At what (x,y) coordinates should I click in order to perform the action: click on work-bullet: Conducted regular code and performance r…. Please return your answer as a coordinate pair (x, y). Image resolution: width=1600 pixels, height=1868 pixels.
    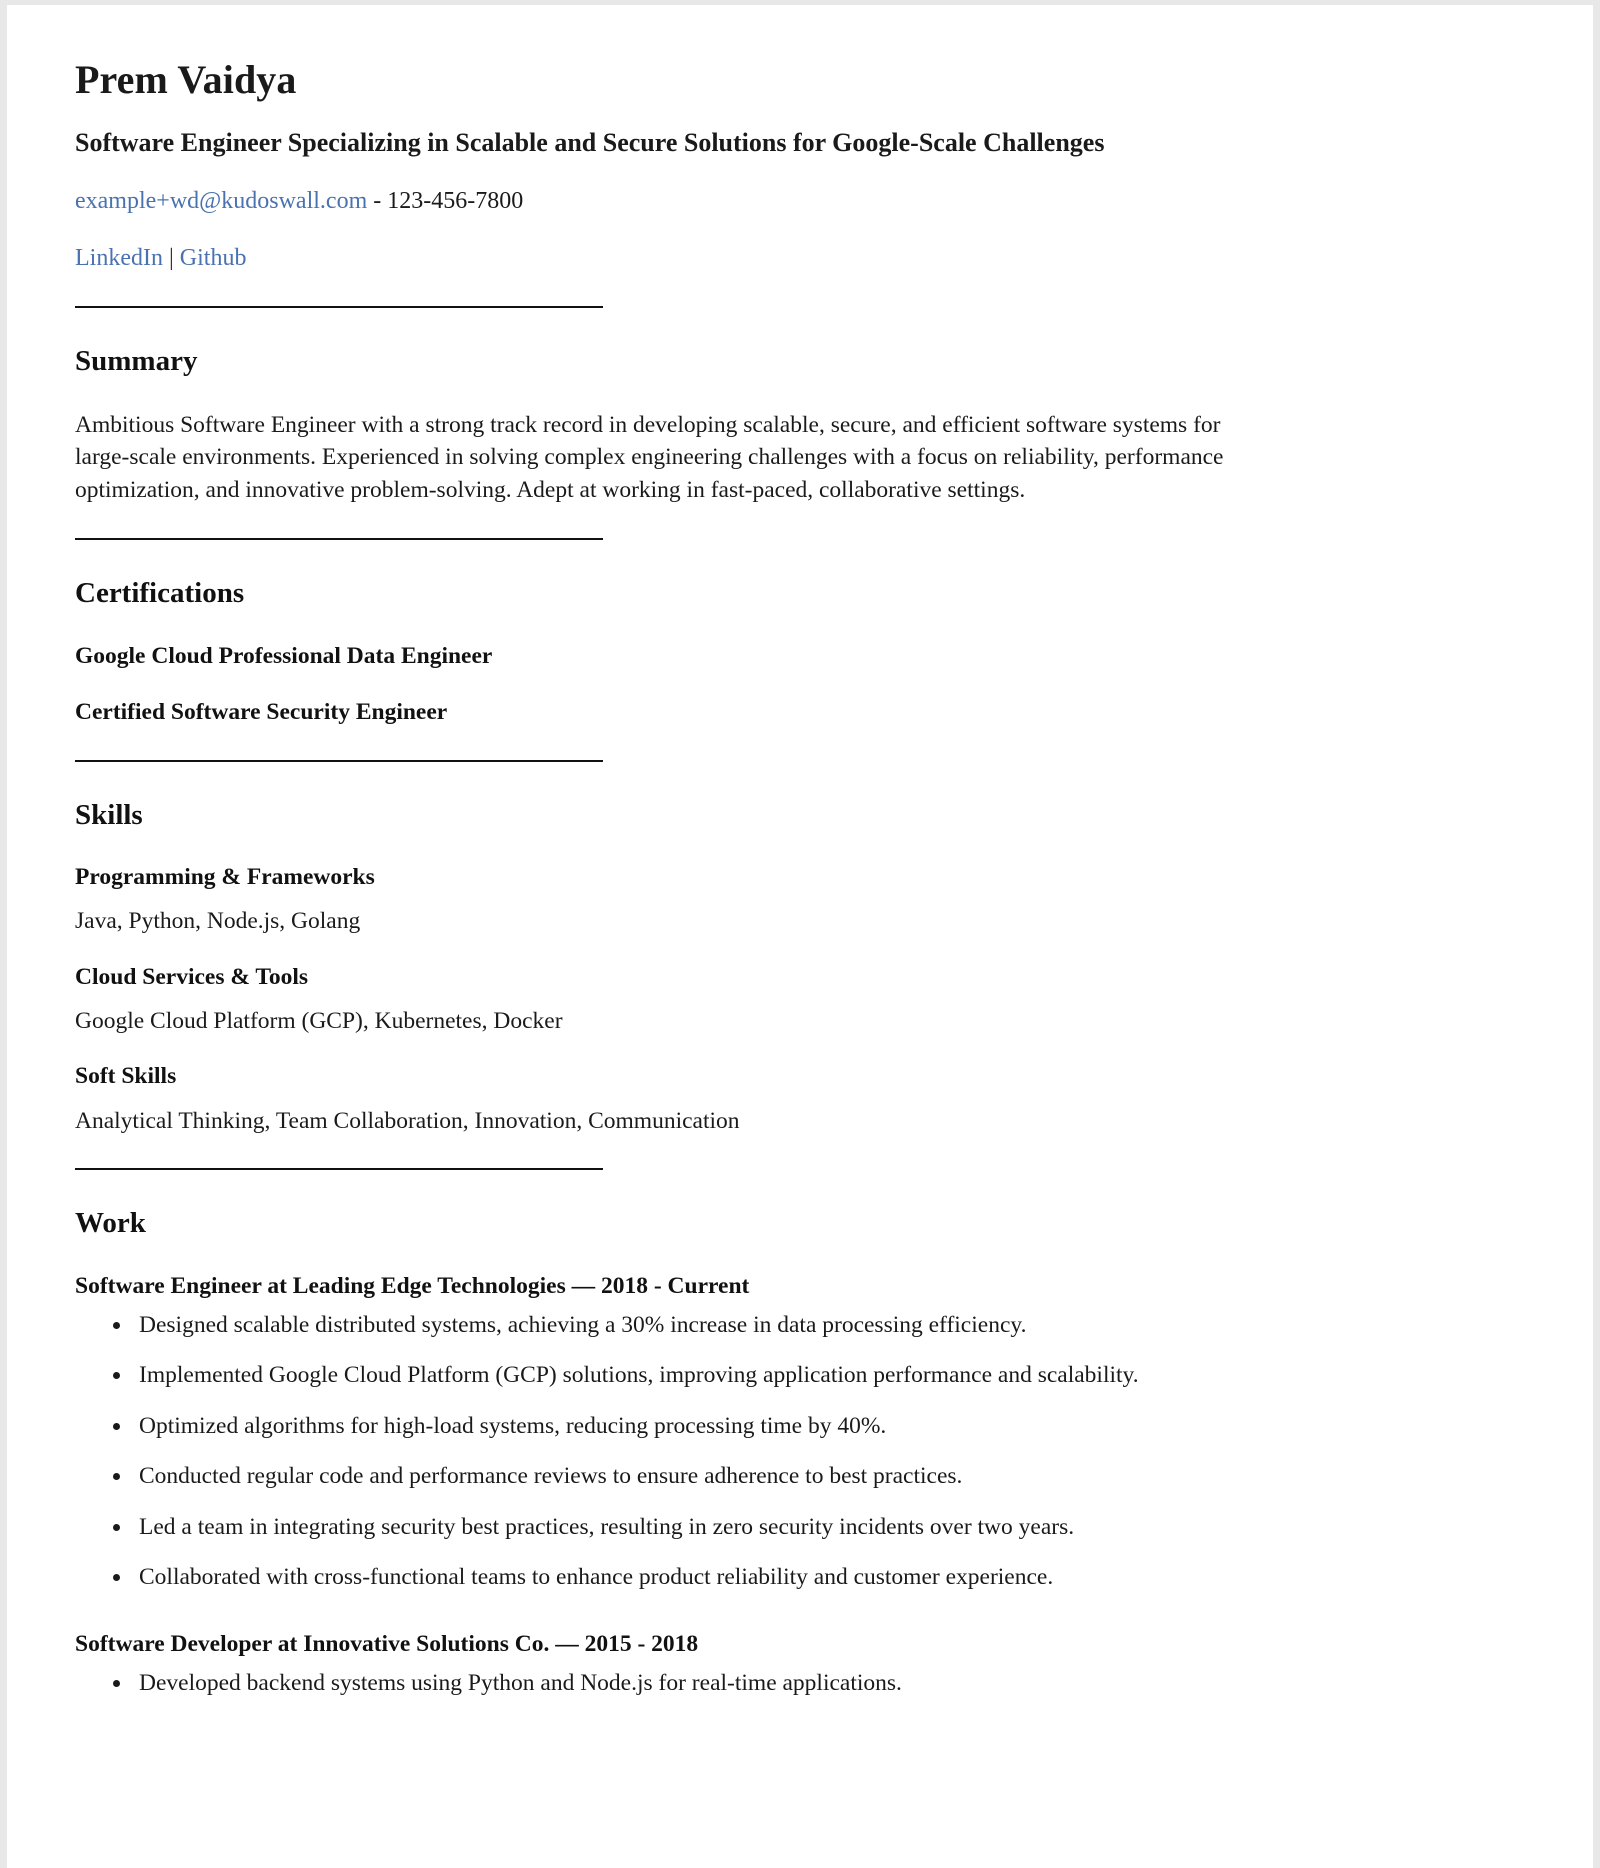
    Looking at the image, I should click on (833, 1476).